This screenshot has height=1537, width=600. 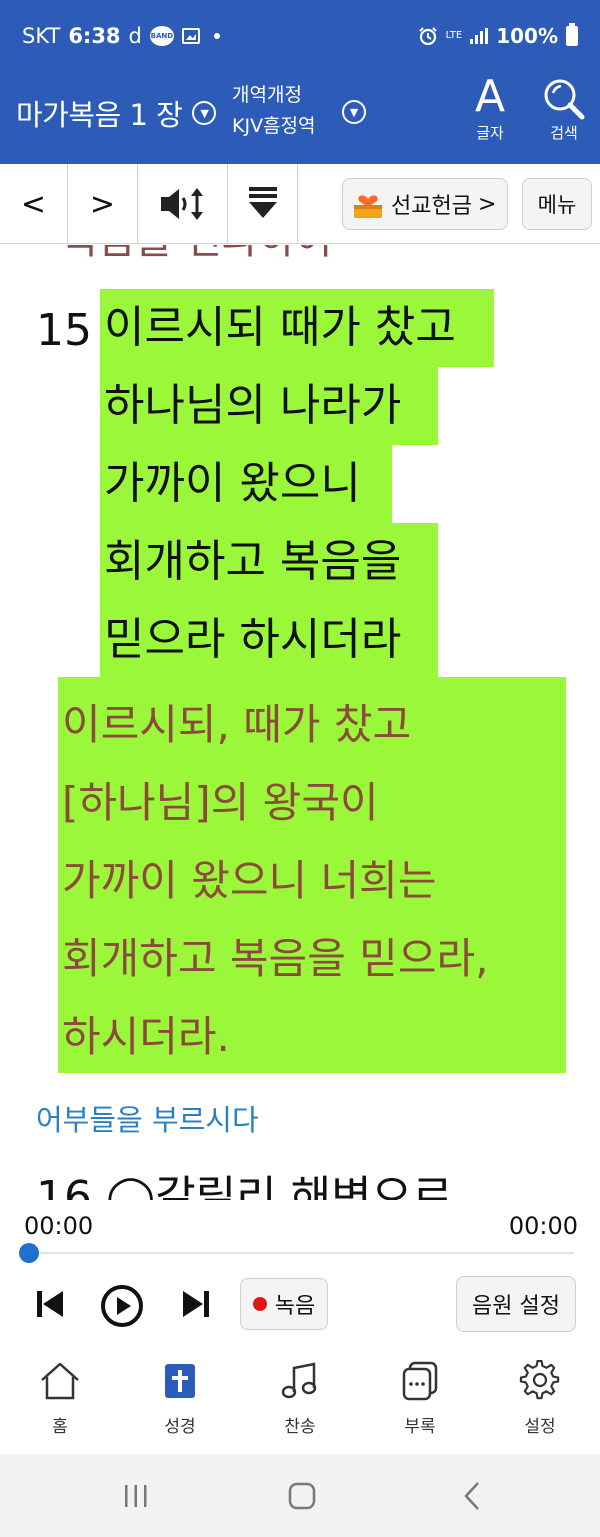 I want to click on korean-verse-line: 믿으라 하시더라, so click(x=269, y=640).